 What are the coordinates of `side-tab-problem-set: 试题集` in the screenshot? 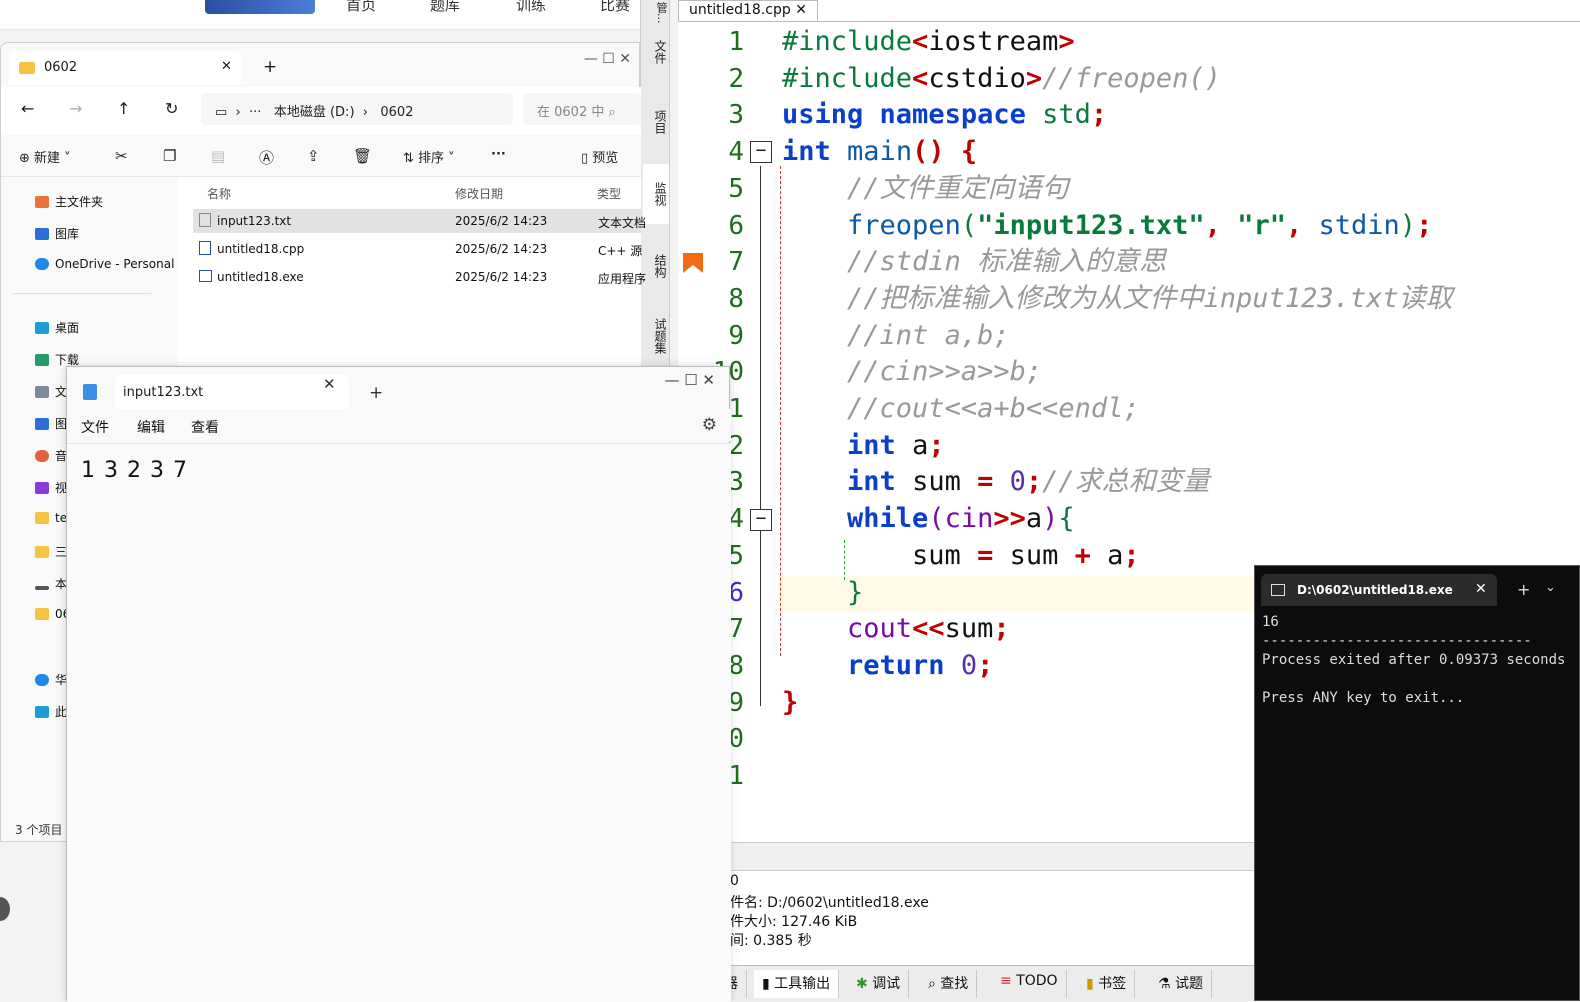 It's located at (656, 336).